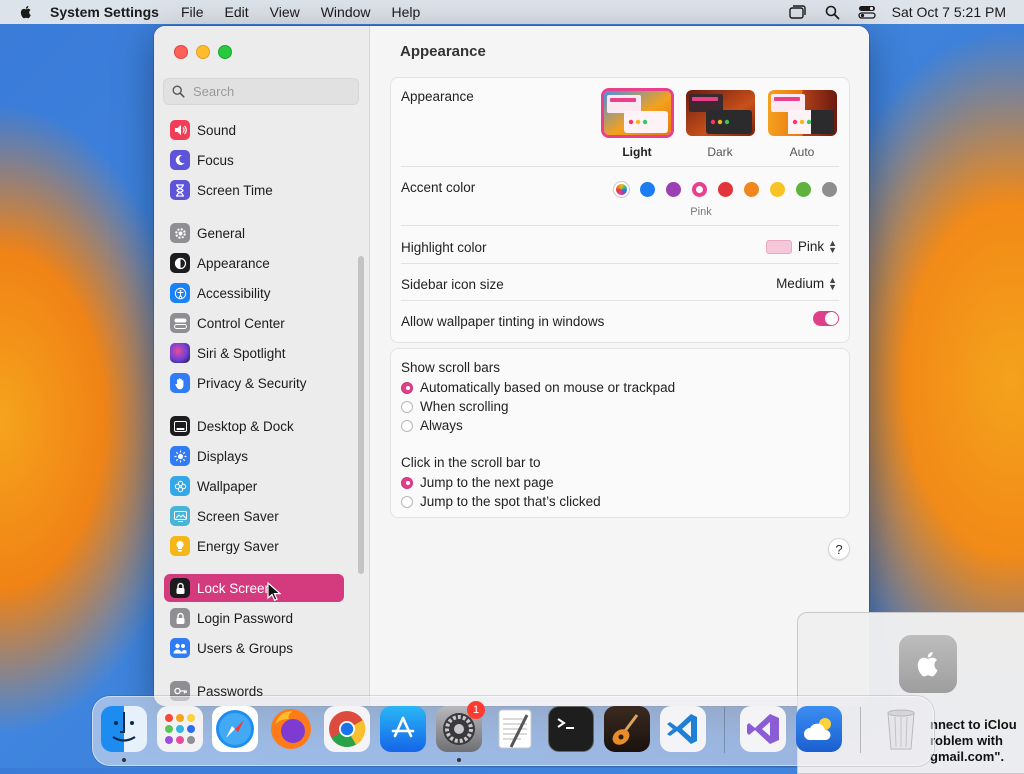 The height and width of the screenshot is (774, 1024). Describe the element at coordinates (751, 189) in the screenshot. I see `accent-orange` at that location.